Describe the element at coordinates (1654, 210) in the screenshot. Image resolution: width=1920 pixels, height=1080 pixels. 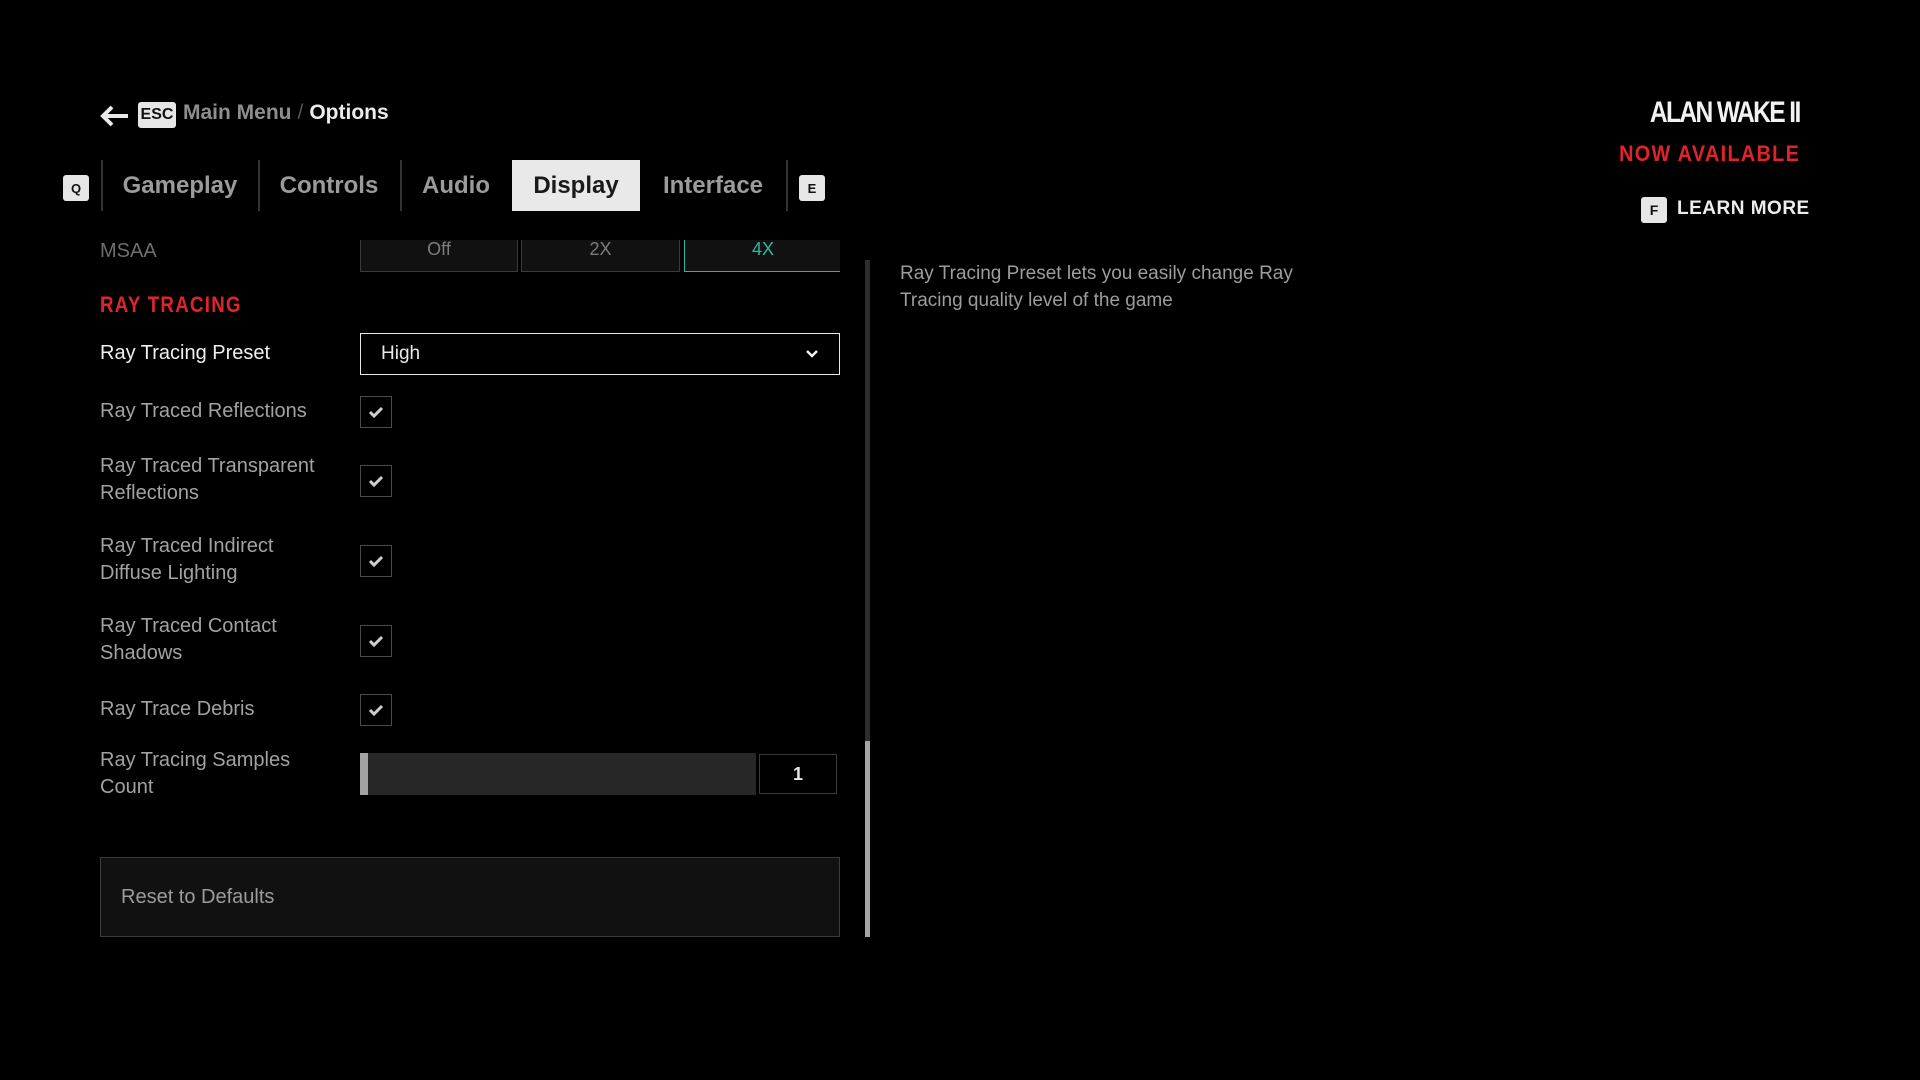
I see `learn-more-key-hint: F` at that location.